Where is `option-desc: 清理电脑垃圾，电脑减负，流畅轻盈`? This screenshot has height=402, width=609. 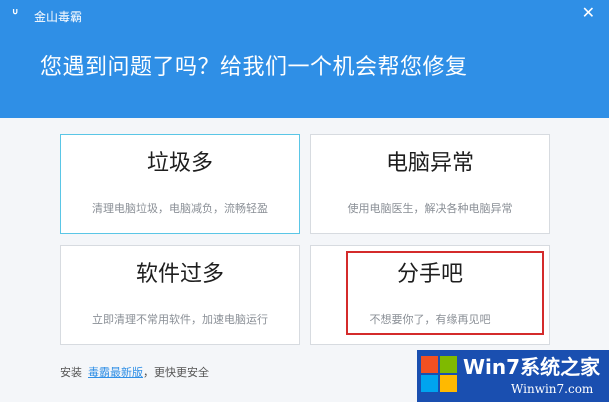
option-desc: 清理电脑垃圾，电脑减负，流畅轻盈 is located at coordinates (180, 208).